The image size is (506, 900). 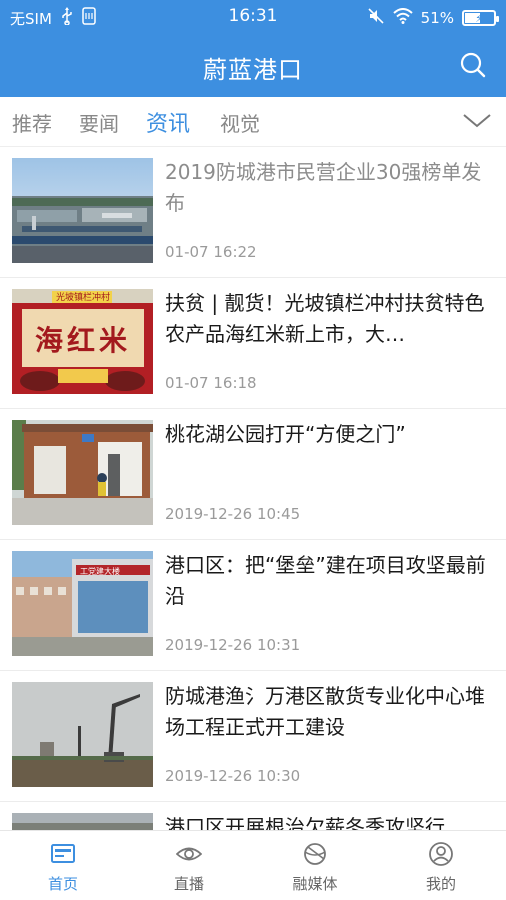 I want to click on wifi-icon, so click(x=402, y=18).